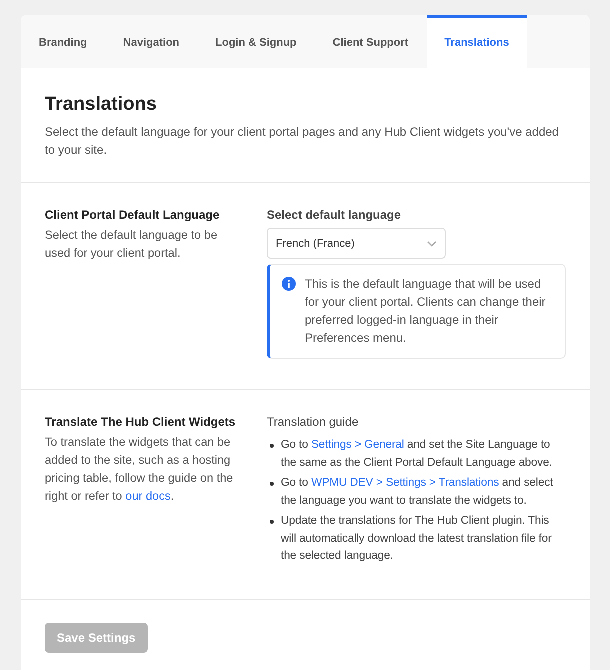 The height and width of the screenshot is (670, 610). Describe the element at coordinates (139, 469) in the screenshot. I see `section-description: To translate the widgets that can be added to the site, such as a hosting pricing table, follow the guide on the right or refer to our docs.` at that location.